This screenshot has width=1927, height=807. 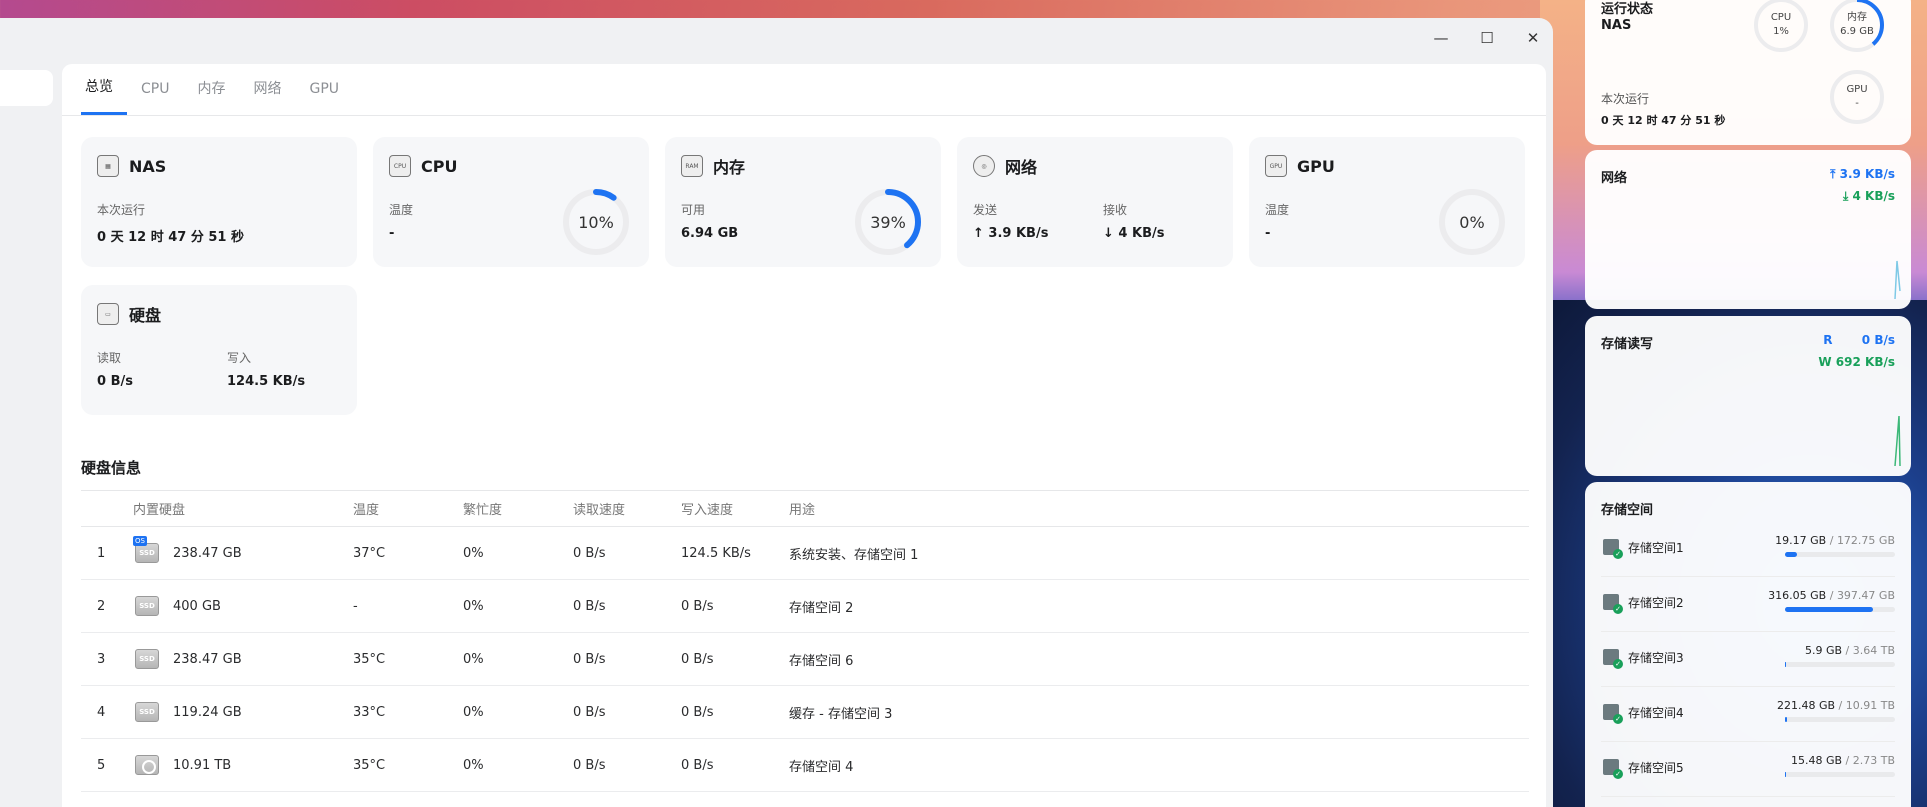 What do you see at coordinates (1897, 280) in the screenshot?
I see `network-sparkline` at bounding box center [1897, 280].